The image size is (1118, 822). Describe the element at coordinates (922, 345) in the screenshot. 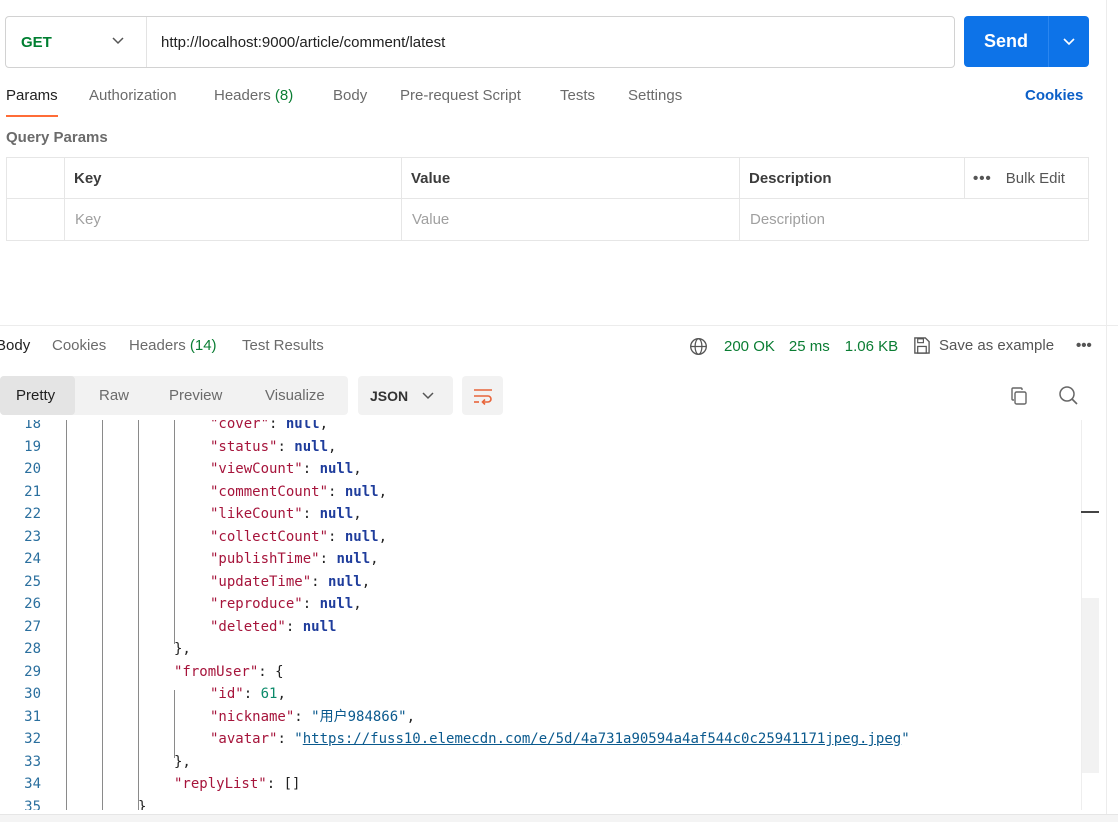

I see `save-icon` at that location.